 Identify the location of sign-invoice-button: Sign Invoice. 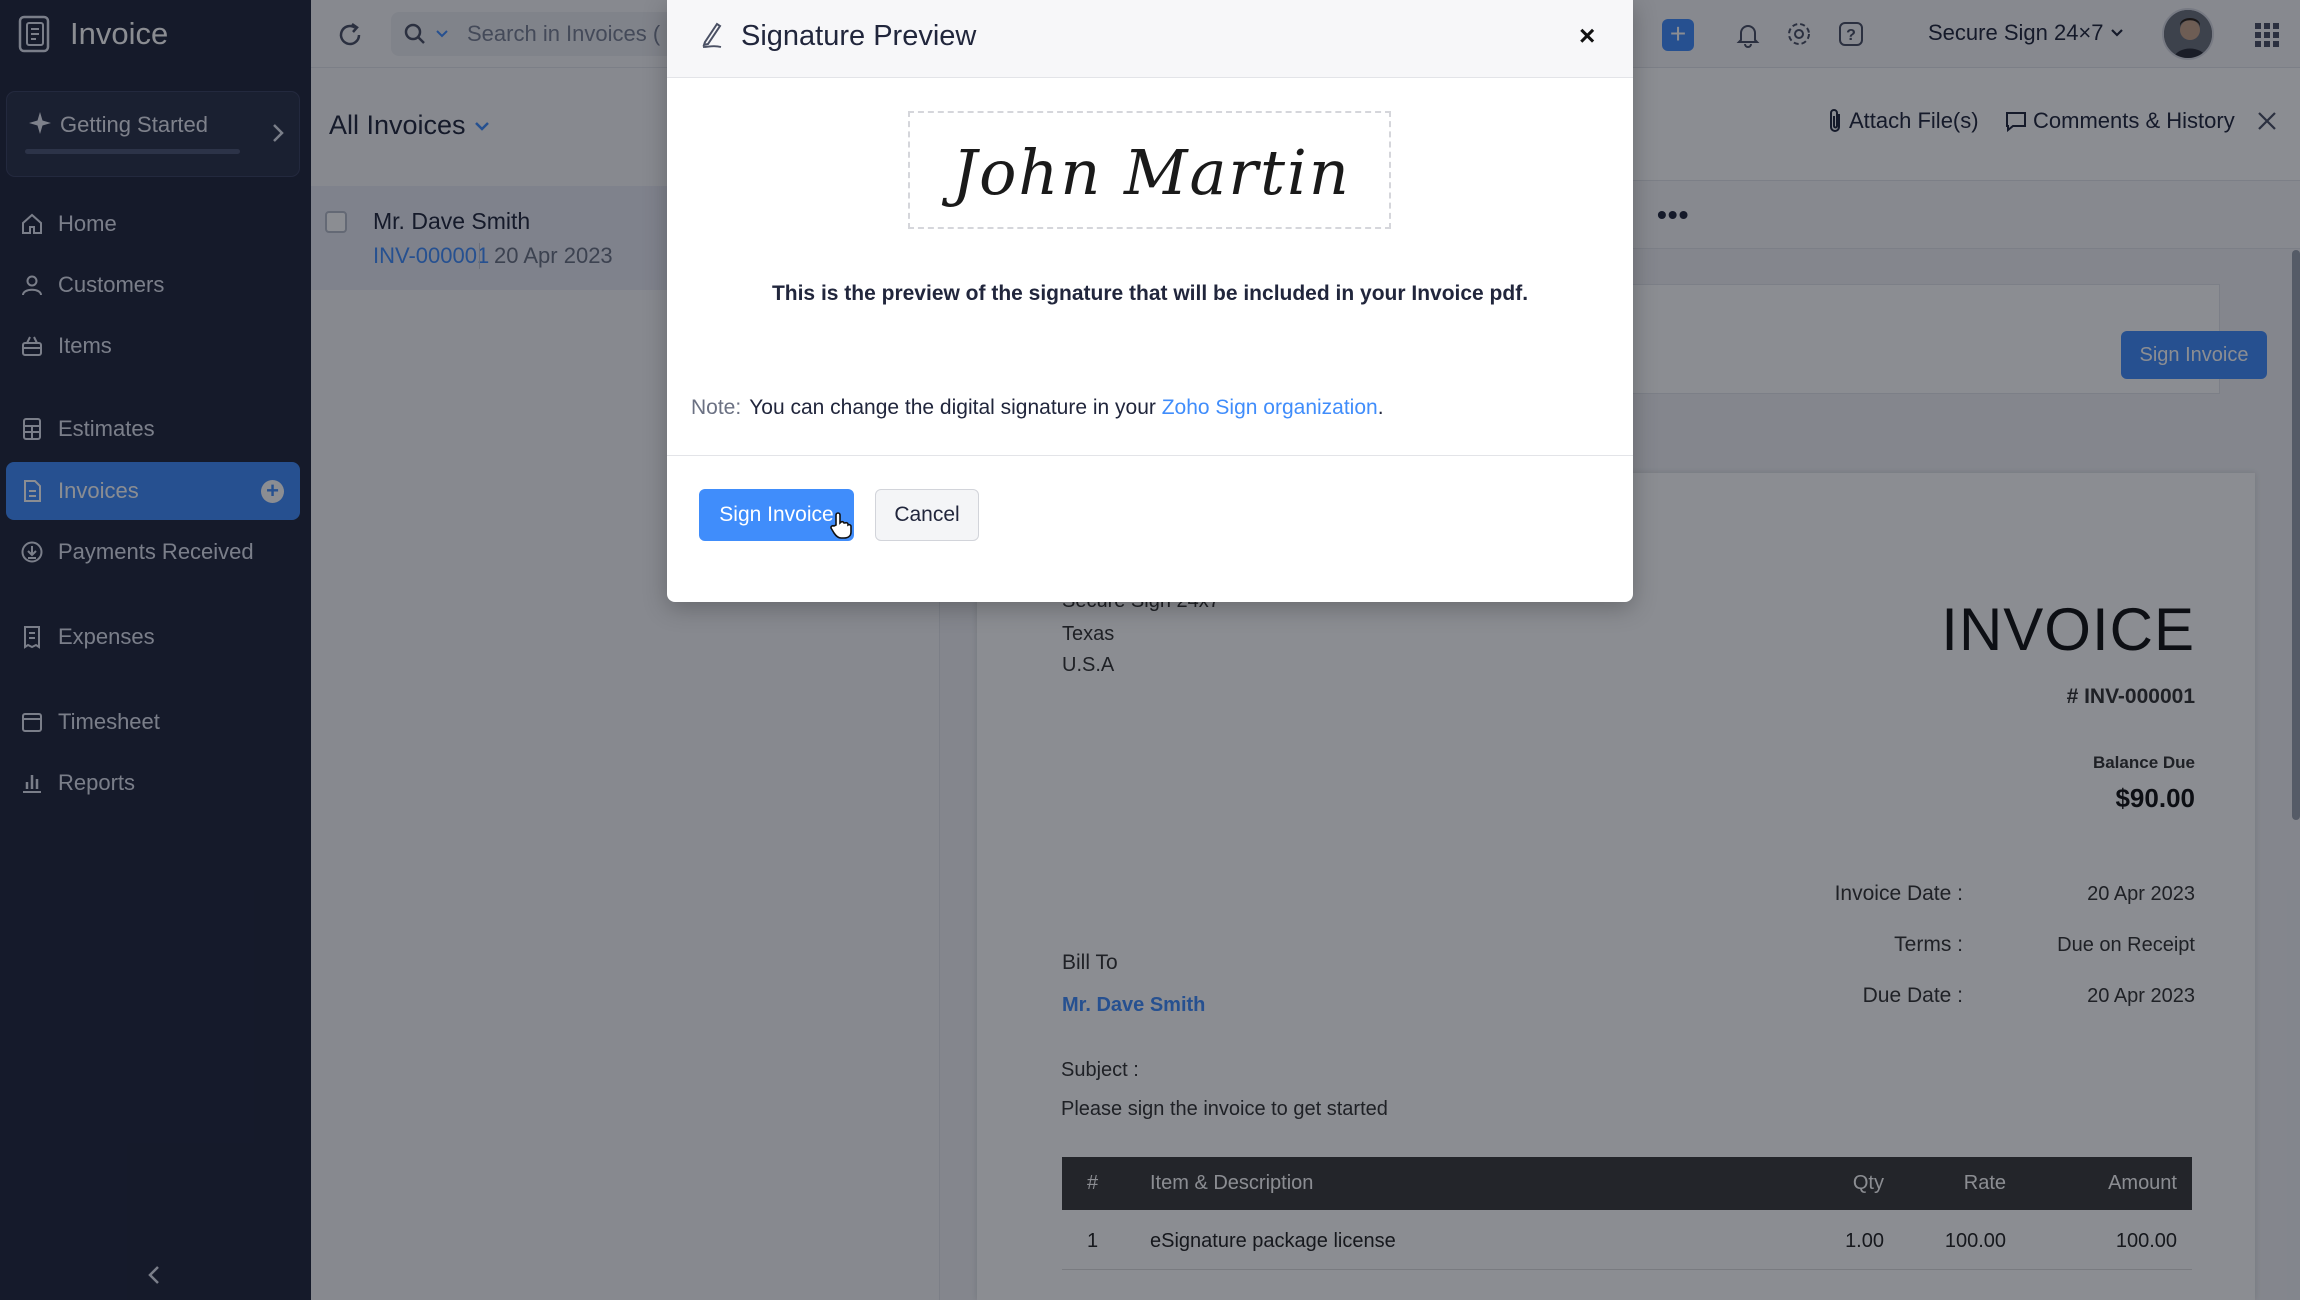
(776, 515).